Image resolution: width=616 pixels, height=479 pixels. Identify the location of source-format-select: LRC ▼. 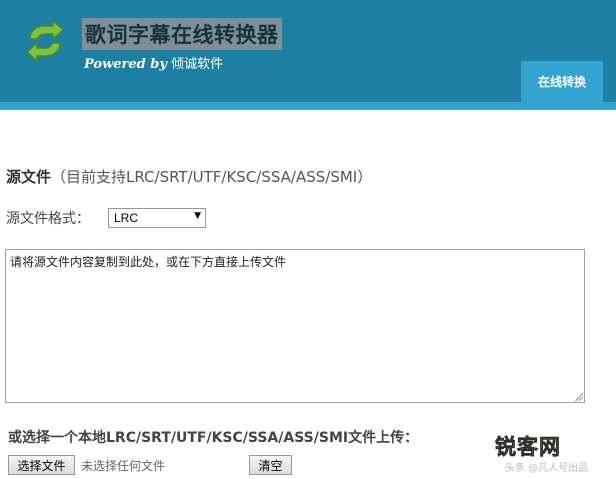
(157, 218).